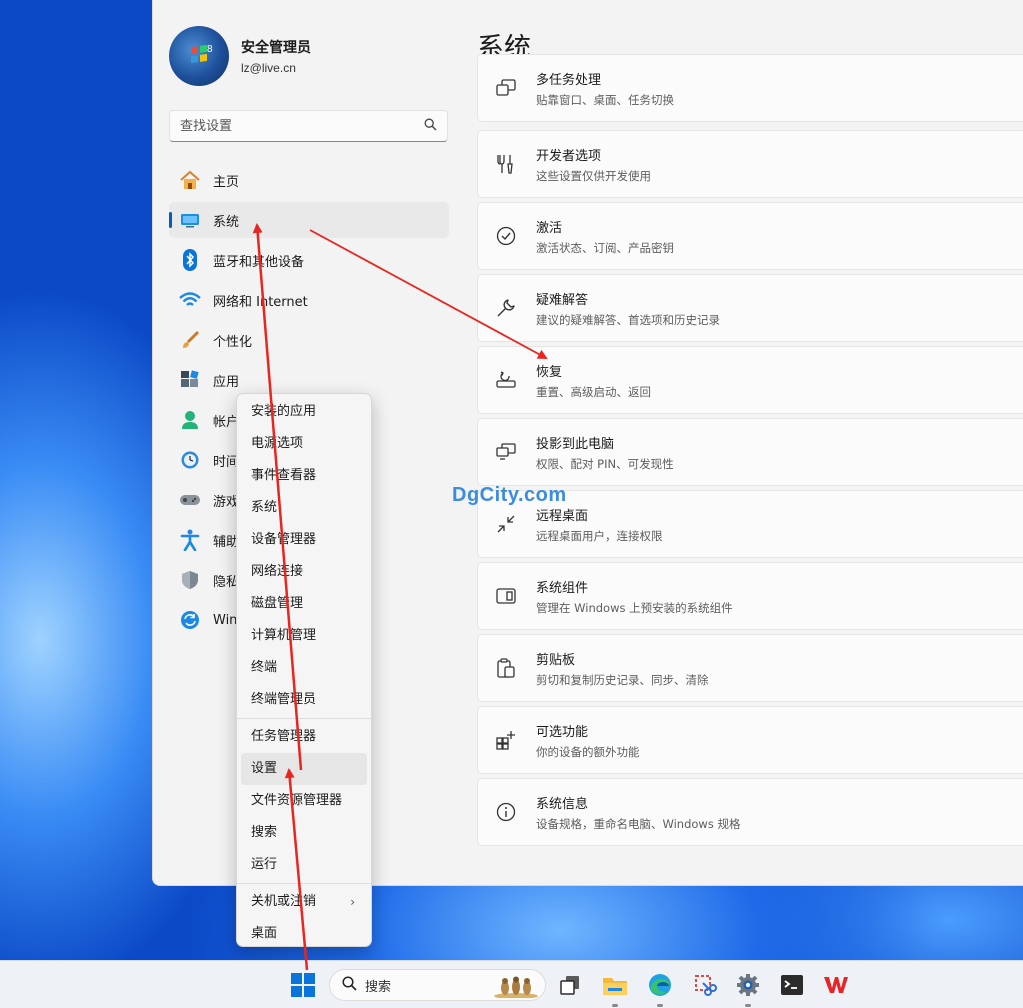 The height and width of the screenshot is (1008, 1023). I want to click on settings-search-box, so click(308, 126).